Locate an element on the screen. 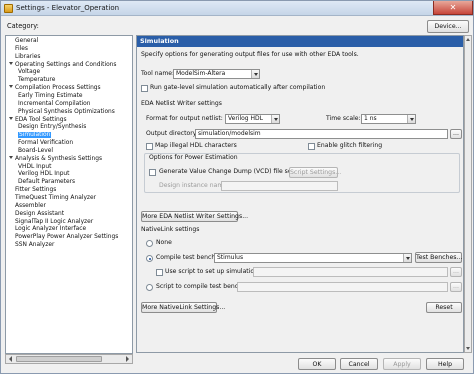 The height and width of the screenshot is (374, 474). tree-item: Logic Analyzer Interface is located at coordinates (50, 229).